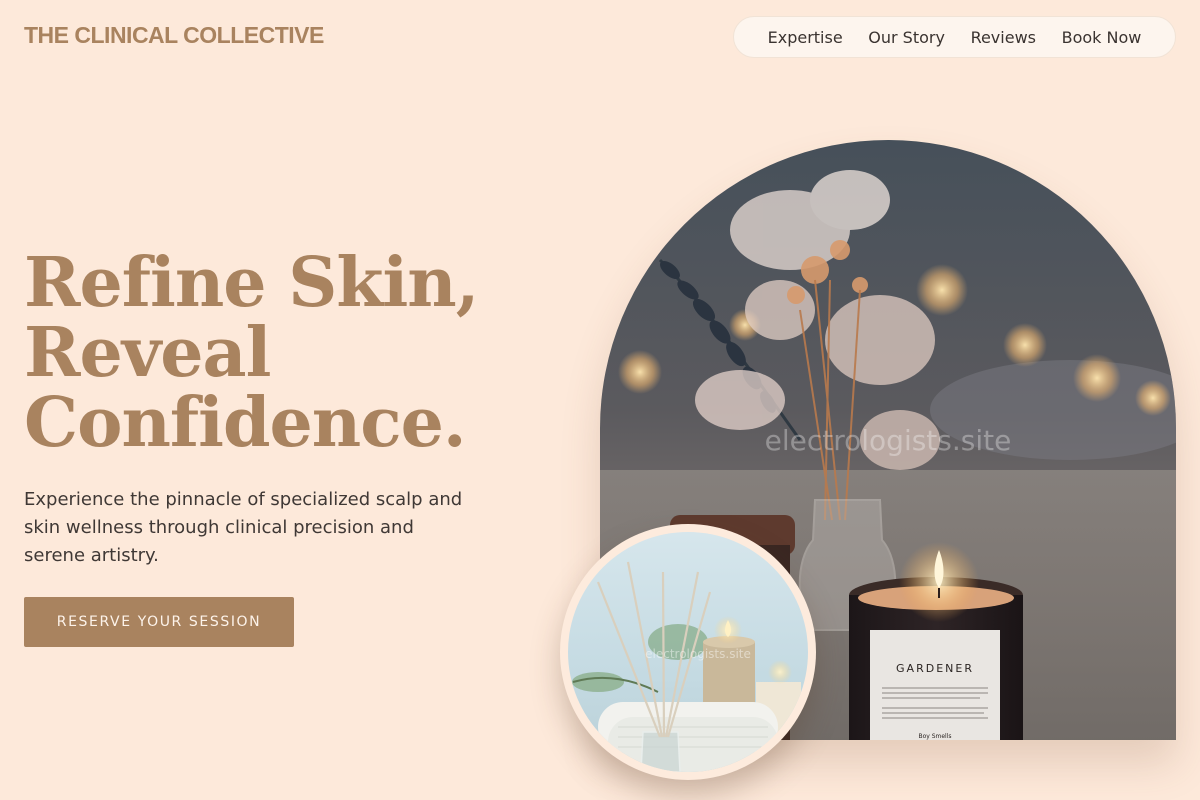 This screenshot has width=1200, height=800. Describe the element at coordinates (1102, 37) in the screenshot. I see `nav-book-now: Book Now` at that location.